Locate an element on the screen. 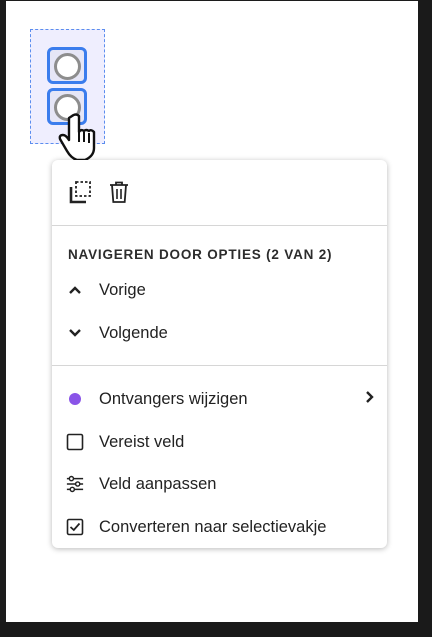 The image size is (432, 637). menu-toolbar is located at coordinates (219, 192).